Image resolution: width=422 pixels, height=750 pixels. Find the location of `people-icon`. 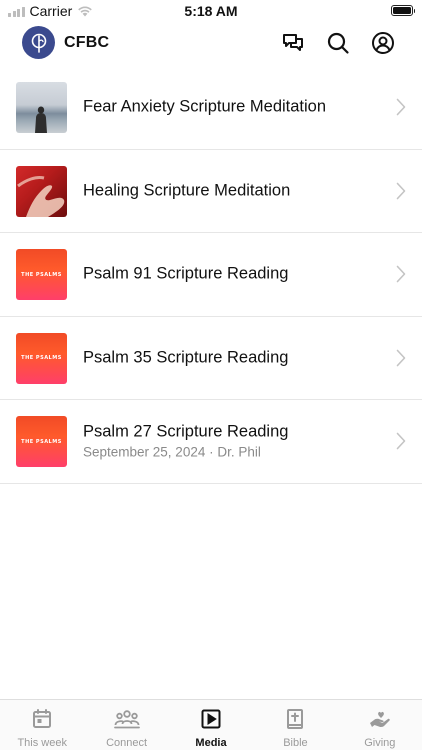

people-icon is located at coordinates (126, 719).